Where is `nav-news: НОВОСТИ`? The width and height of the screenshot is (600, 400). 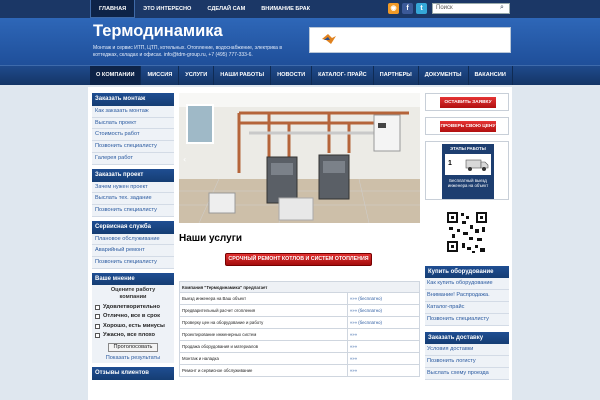
nav-news: НОВОСТИ is located at coordinates (292, 75).